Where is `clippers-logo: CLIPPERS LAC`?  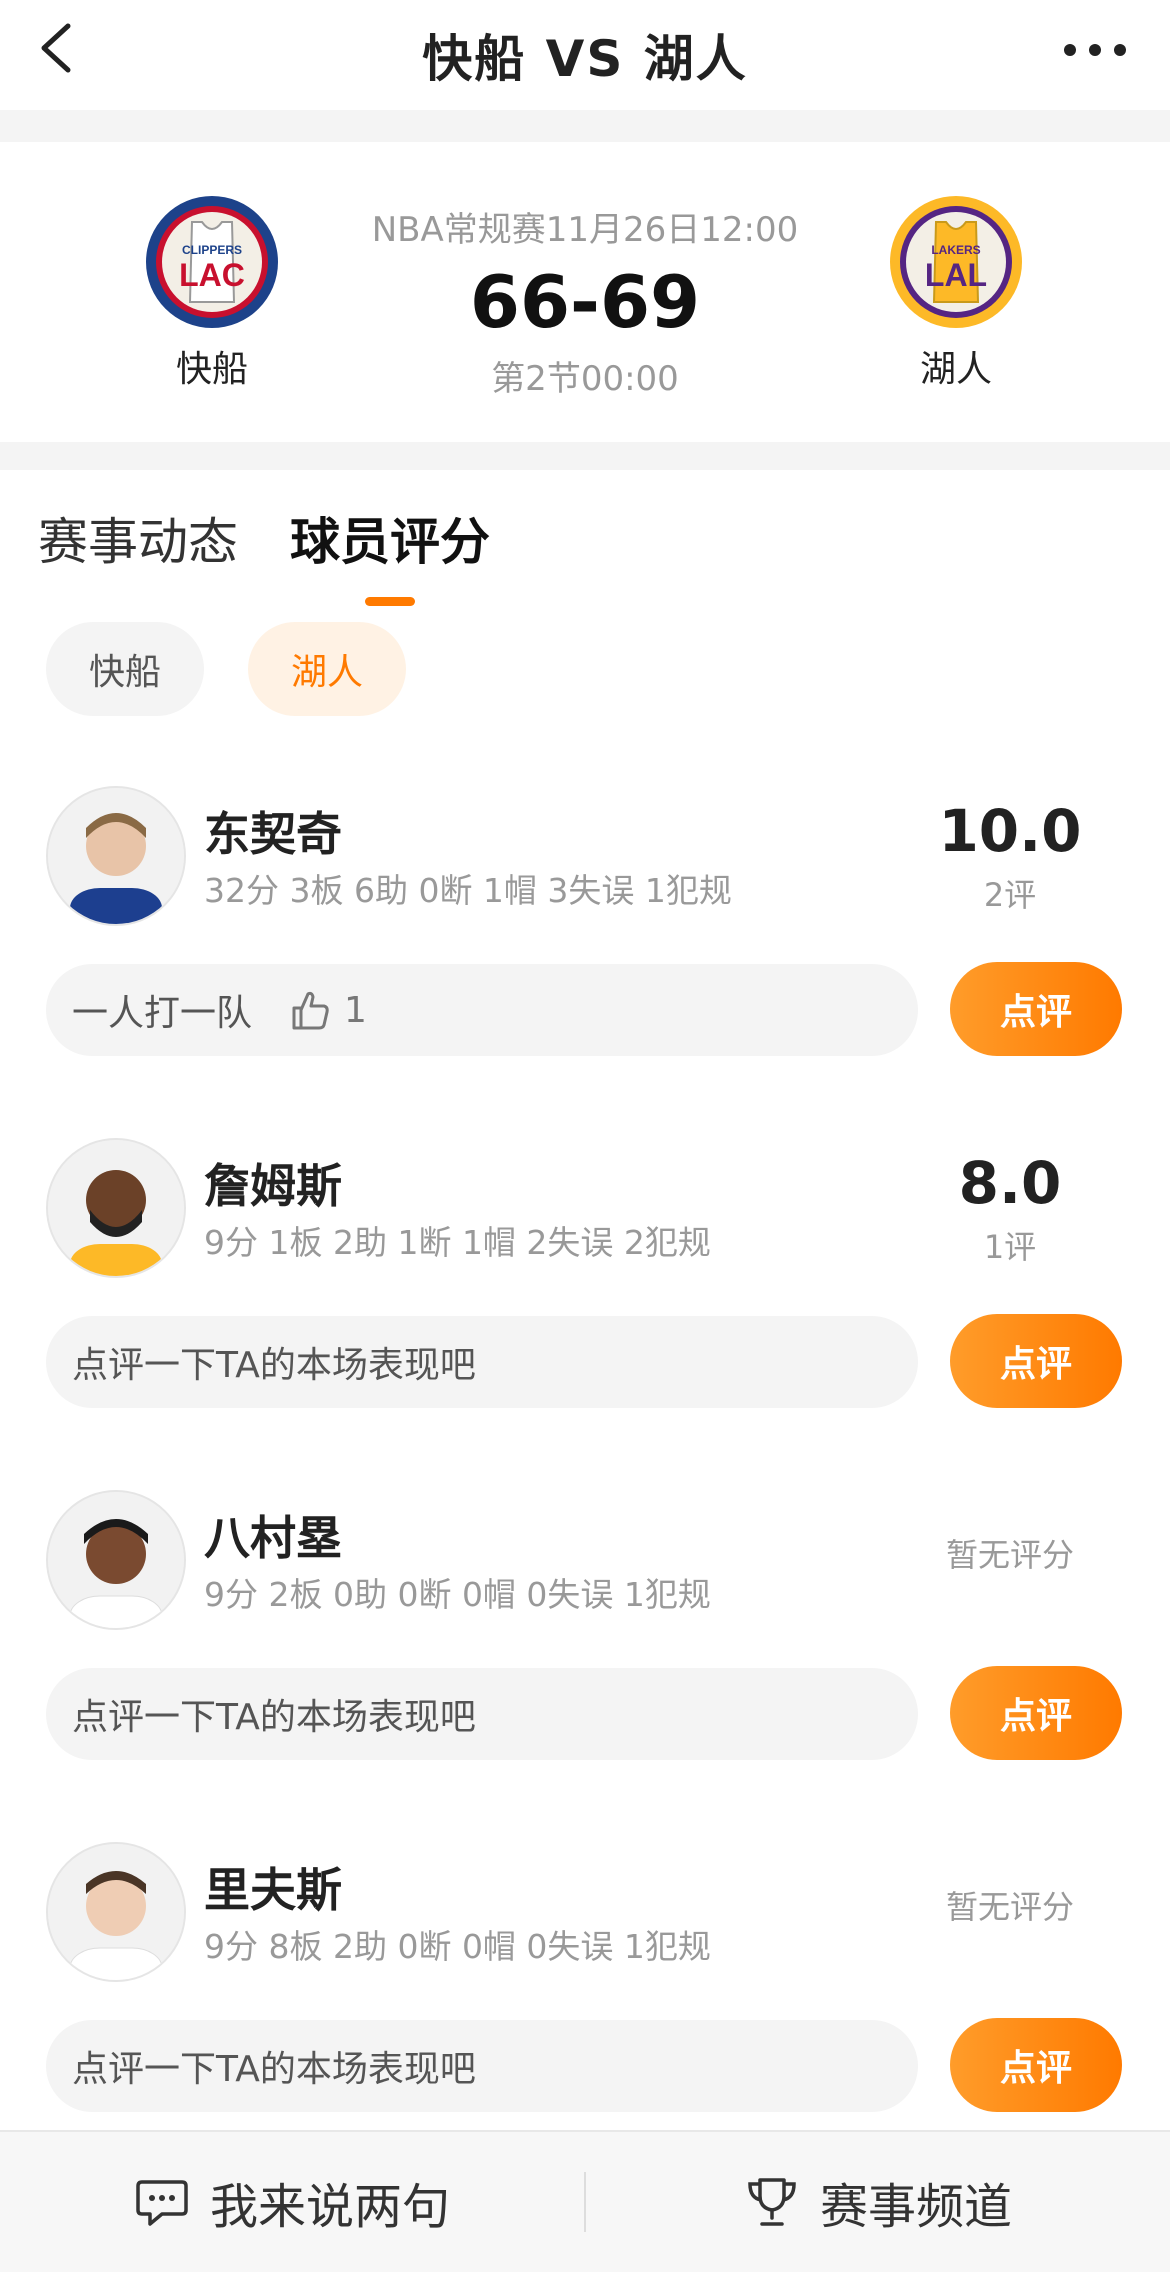 clippers-logo: CLIPPERS LAC is located at coordinates (212, 262).